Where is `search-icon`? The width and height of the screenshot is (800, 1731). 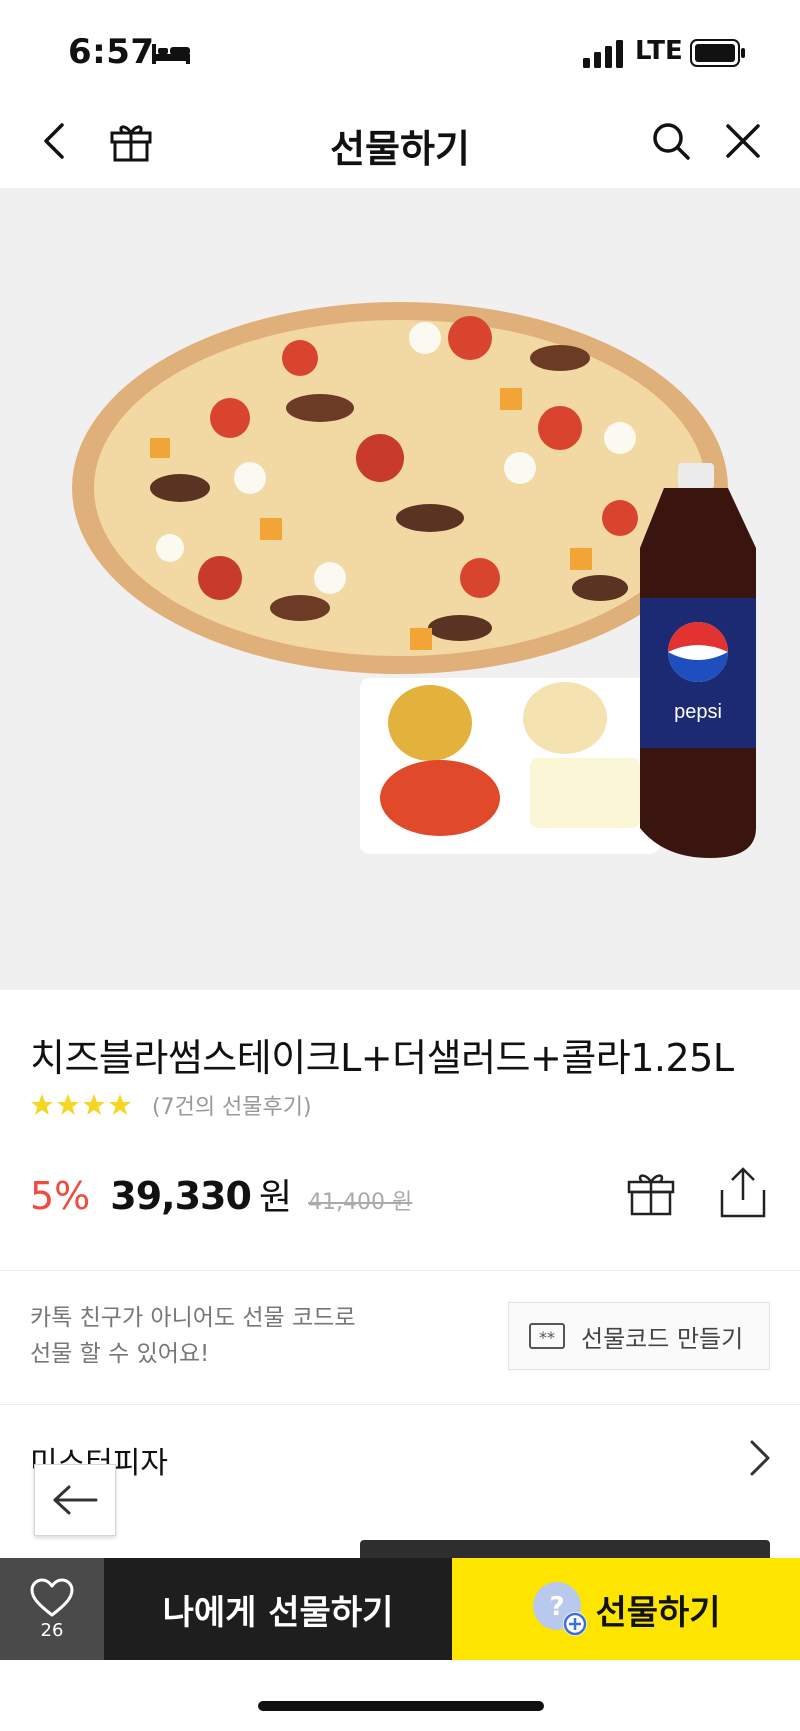
search-icon is located at coordinates (671, 141).